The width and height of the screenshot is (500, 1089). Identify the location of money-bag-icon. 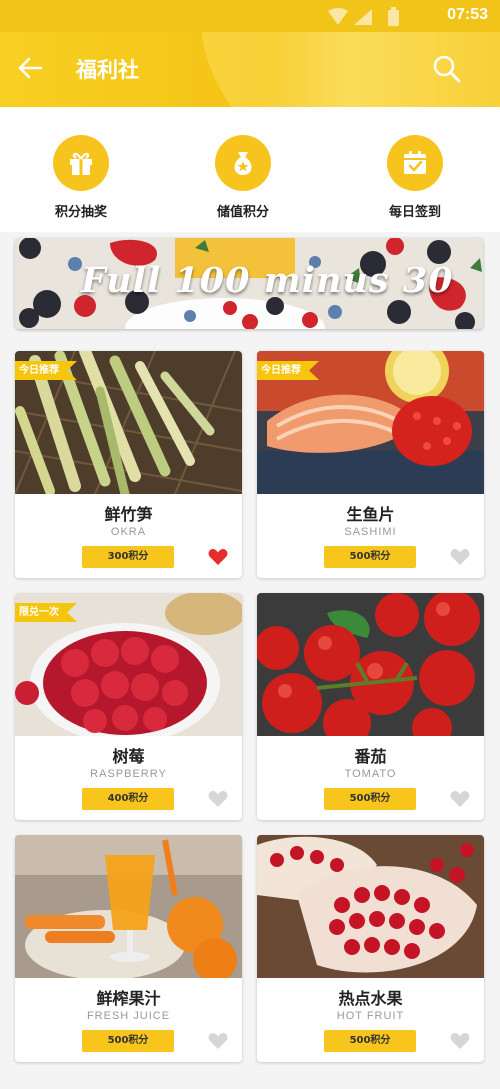
(243, 163).